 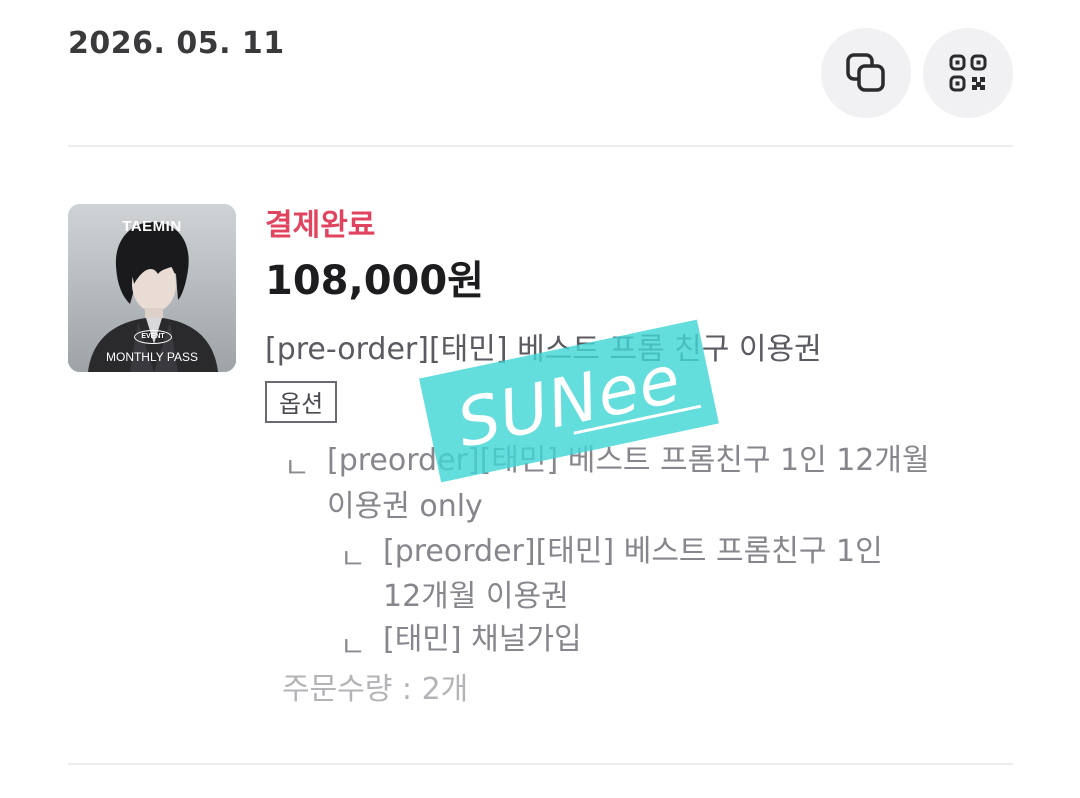 I want to click on order-quantity: 주문수량 : 2개, so click(x=375, y=689).